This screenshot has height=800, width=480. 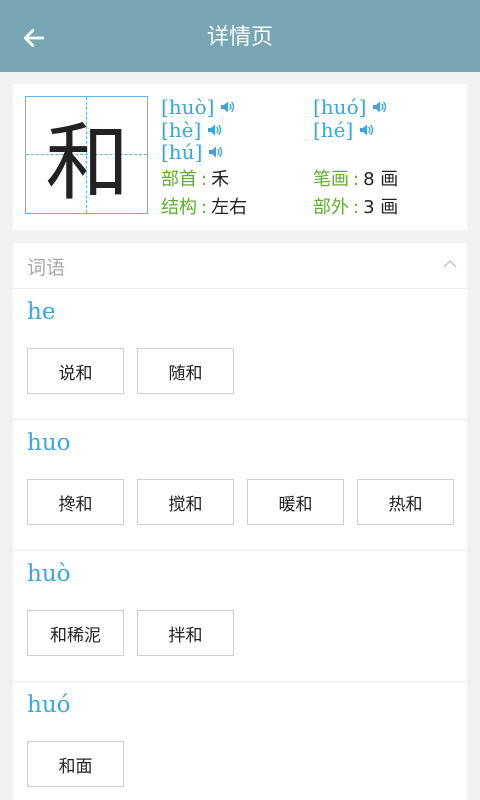 What do you see at coordinates (331, 207) in the screenshot?
I see `attr-key: 部外` at bounding box center [331, 207].